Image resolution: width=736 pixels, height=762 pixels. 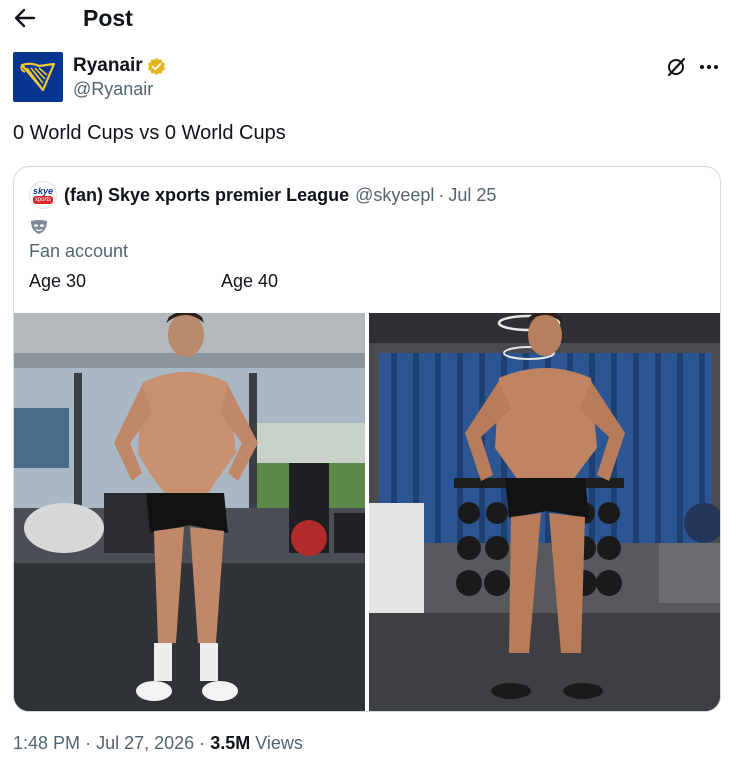 What do you see at coordinates (250, 281) in the screenshot?
I see `label-right: Age 40` at bounding box center [250, 281].